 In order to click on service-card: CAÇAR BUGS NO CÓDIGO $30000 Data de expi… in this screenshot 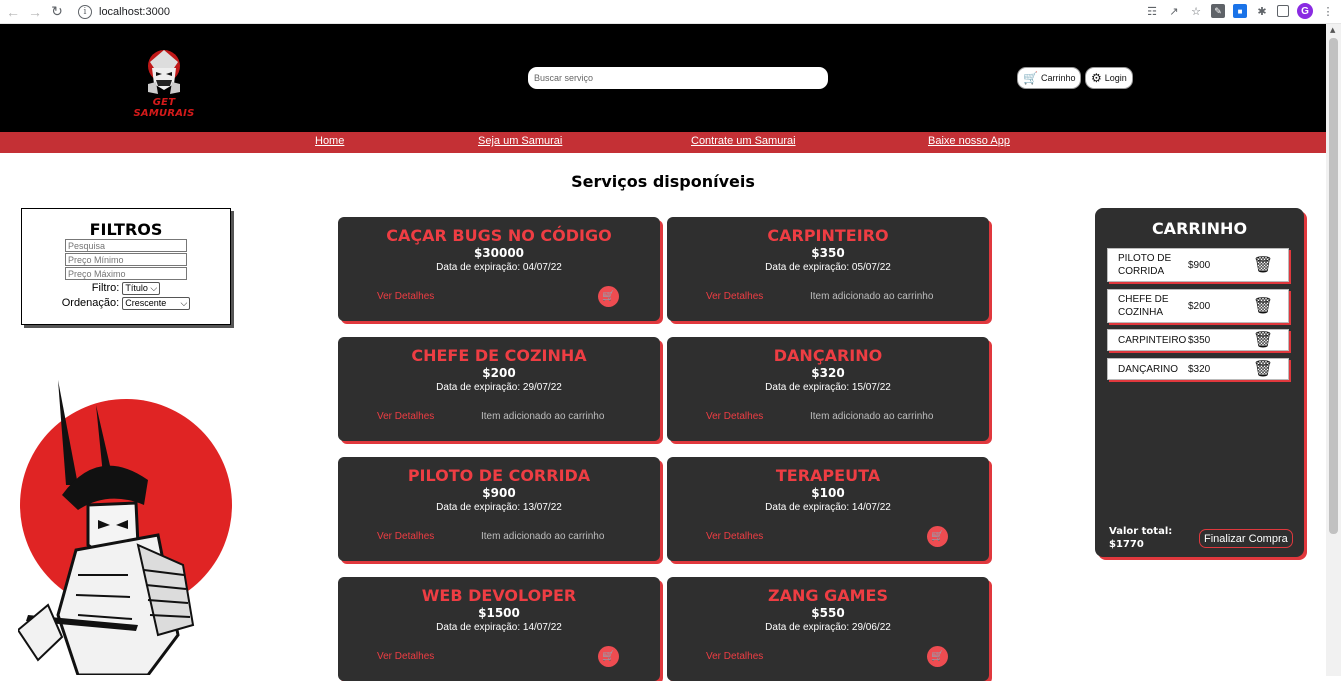, I will do `click(499, 269)`.